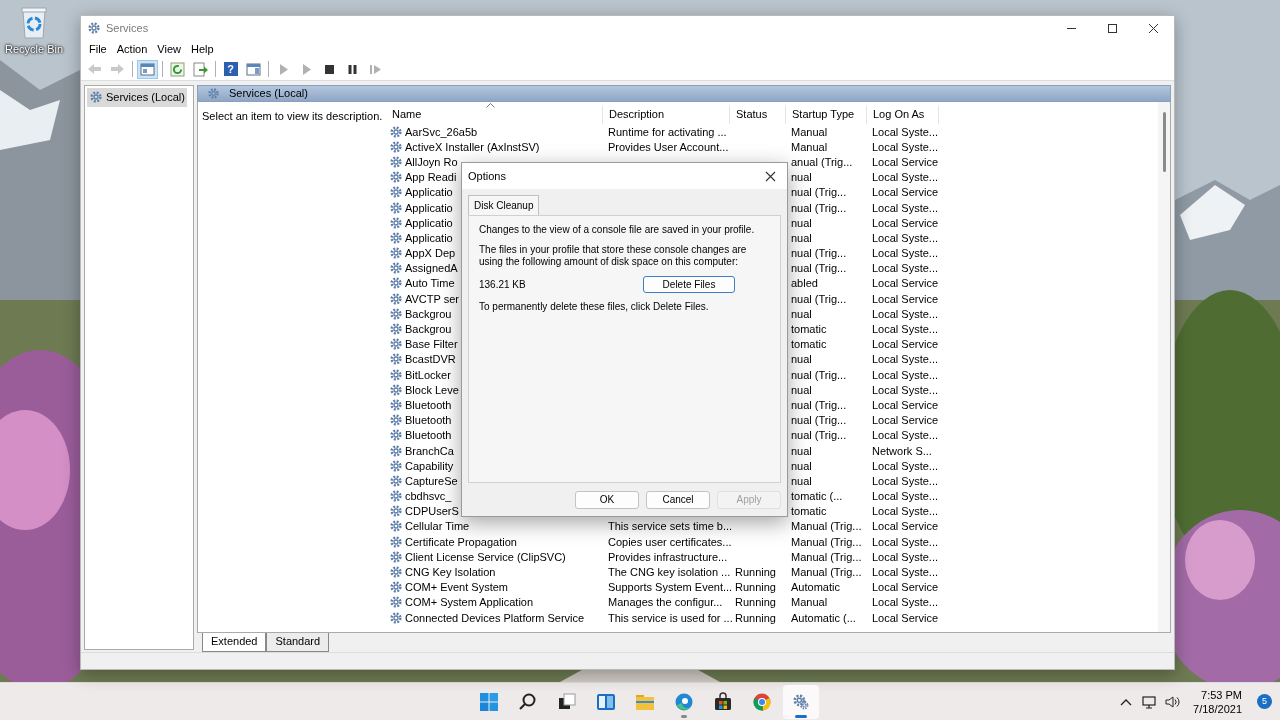 This screenshot has width=1280, height=720. What do you see at coordinates (34, 49) in the screenshot?
I see `icon-label: Recycle Bin` at bounding box center [34, 49].